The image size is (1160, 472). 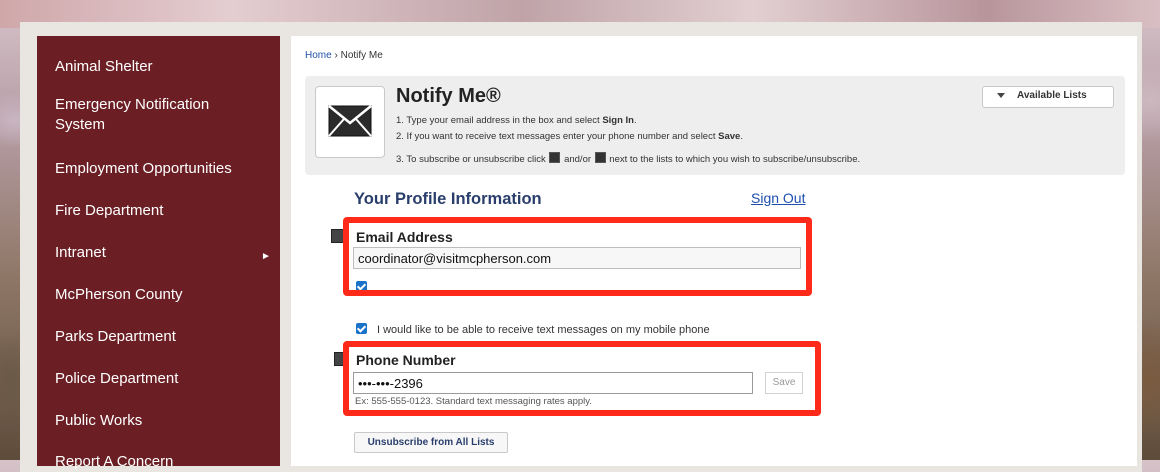 I want to click on breadcrumb-current: Notify Me, so click(x=361, y=55).